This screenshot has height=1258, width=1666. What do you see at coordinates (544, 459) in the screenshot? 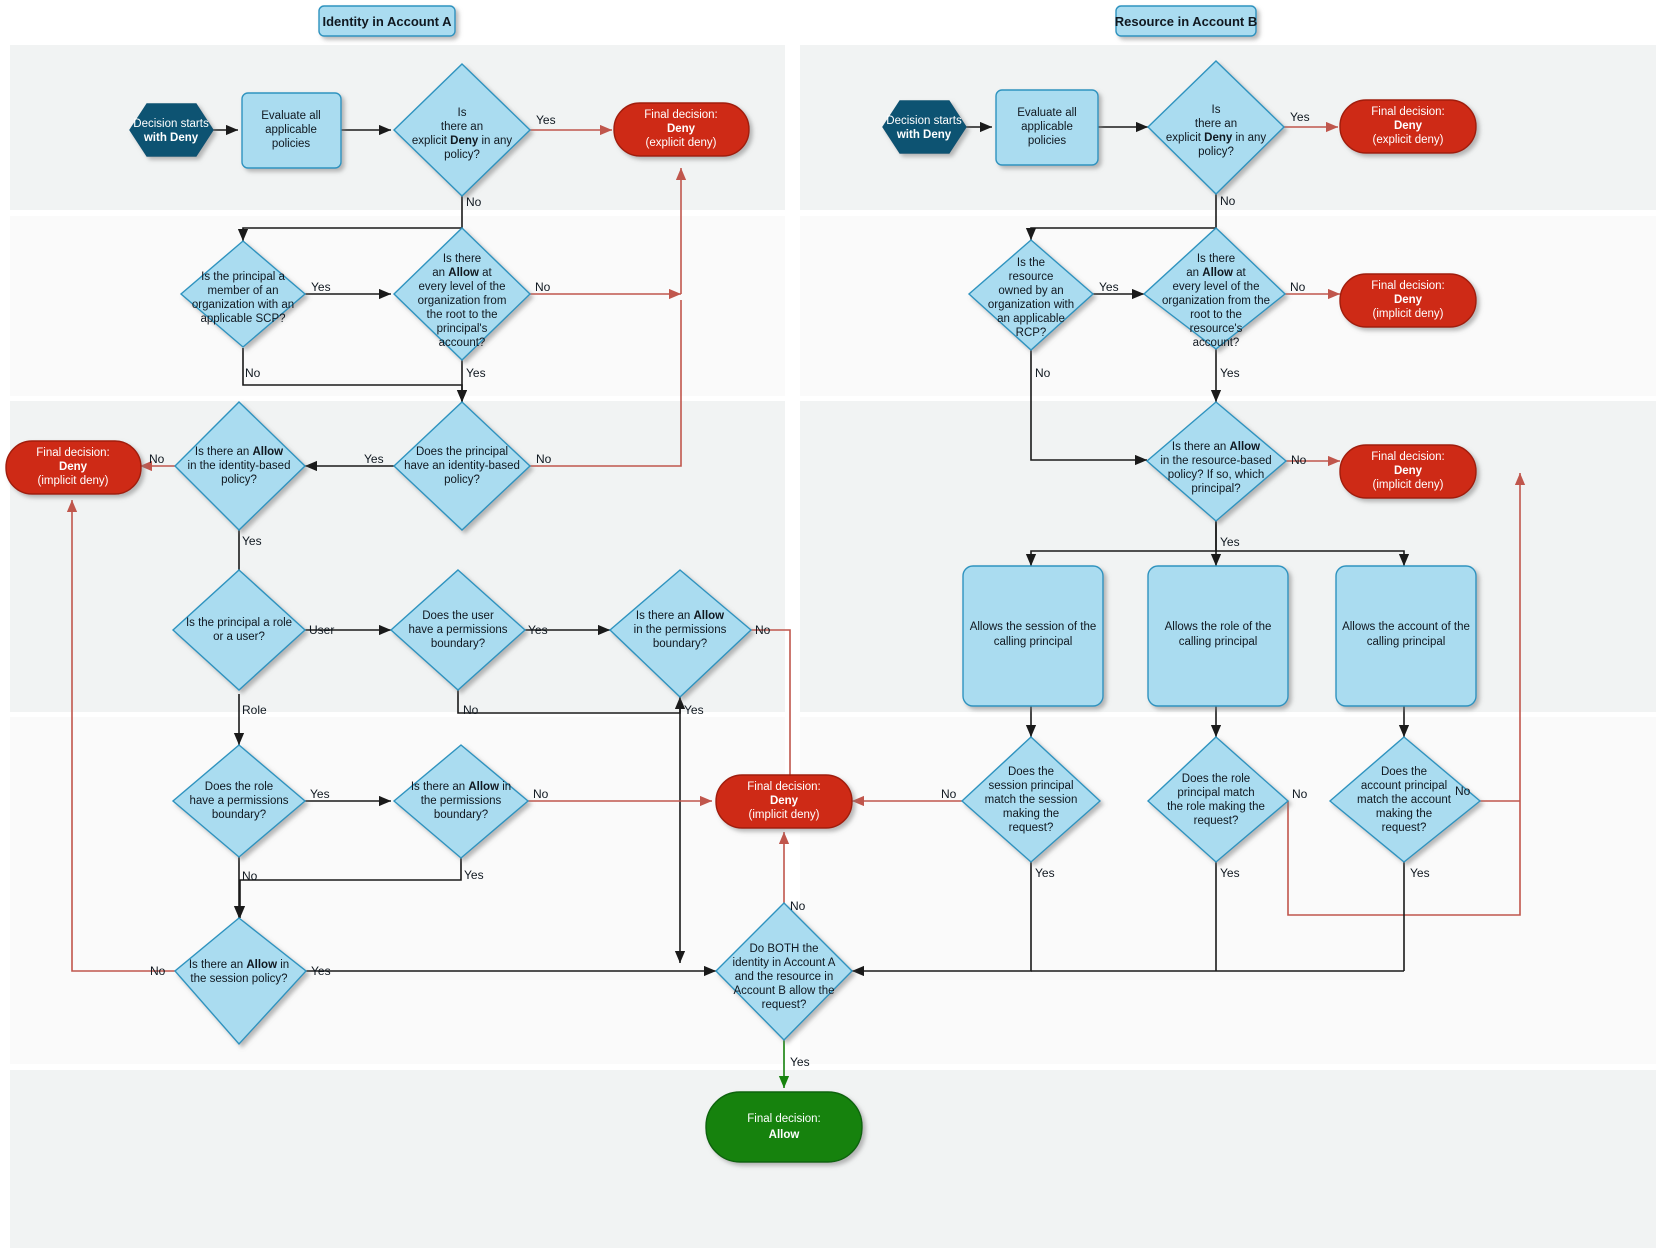
I see `edge-label-a-has-identity-no: No` at bounding box center [544, 459].